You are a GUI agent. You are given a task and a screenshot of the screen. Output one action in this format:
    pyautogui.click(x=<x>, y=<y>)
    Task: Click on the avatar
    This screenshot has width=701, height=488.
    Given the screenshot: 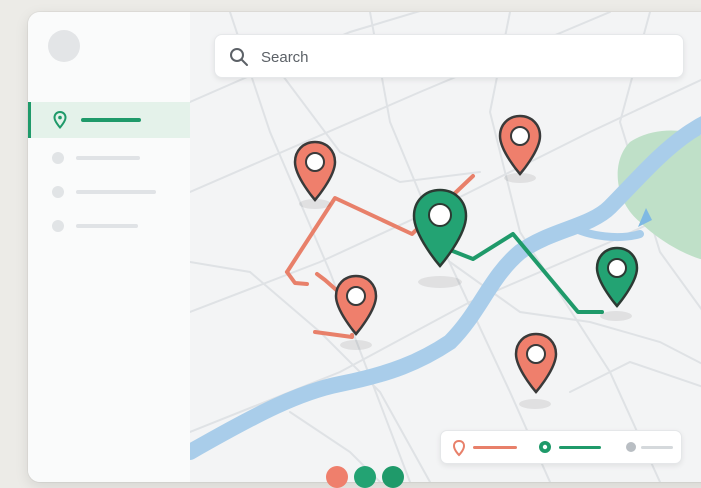 What is the action you would take?
    pyautogui.click(x=64, y=46)
    